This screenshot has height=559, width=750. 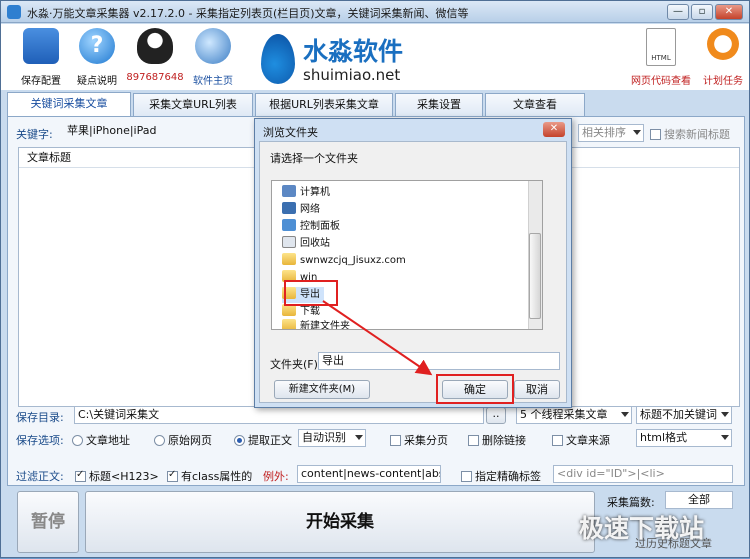 I want to click on red-arrow, so click(x=377, y=338).